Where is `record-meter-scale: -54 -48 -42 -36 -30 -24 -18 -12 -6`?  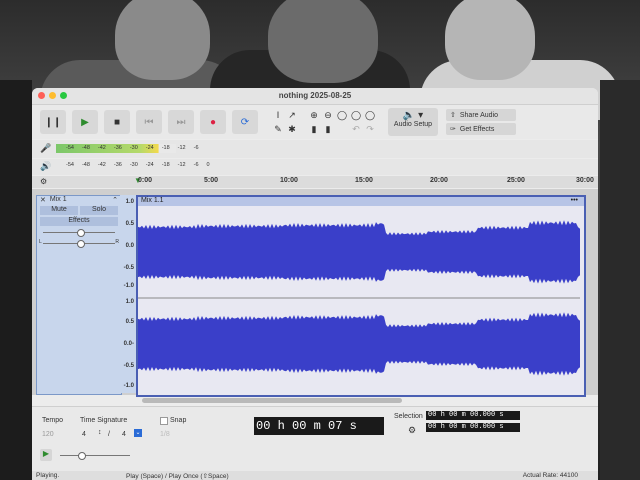
record-meter-scale: -54 -48 -42 -36 -30 -24 -18 -12 -6 is located at coordinates (132, 148).